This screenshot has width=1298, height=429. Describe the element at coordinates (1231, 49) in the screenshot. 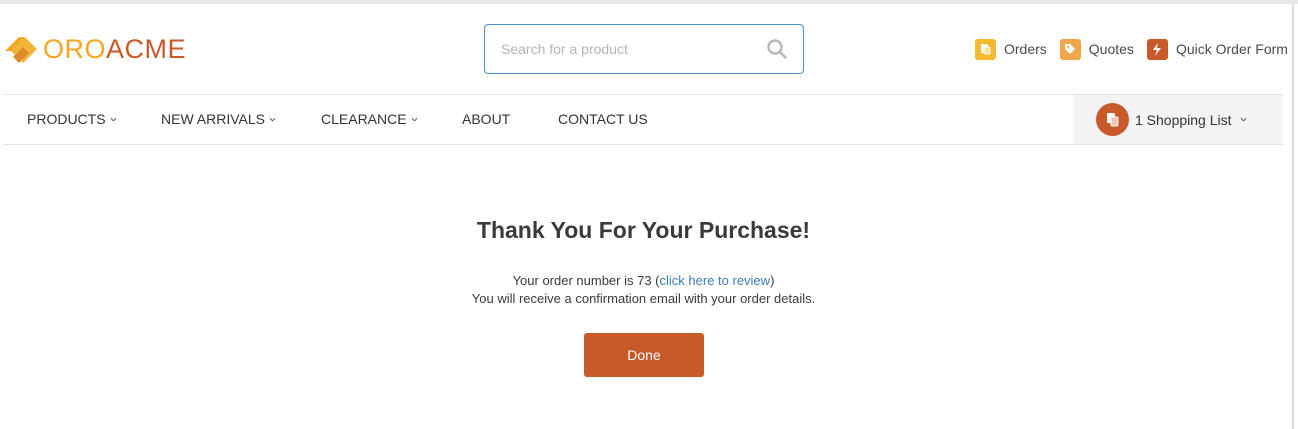

I see `quick-order-form-label: Quick Order Form` at that location.